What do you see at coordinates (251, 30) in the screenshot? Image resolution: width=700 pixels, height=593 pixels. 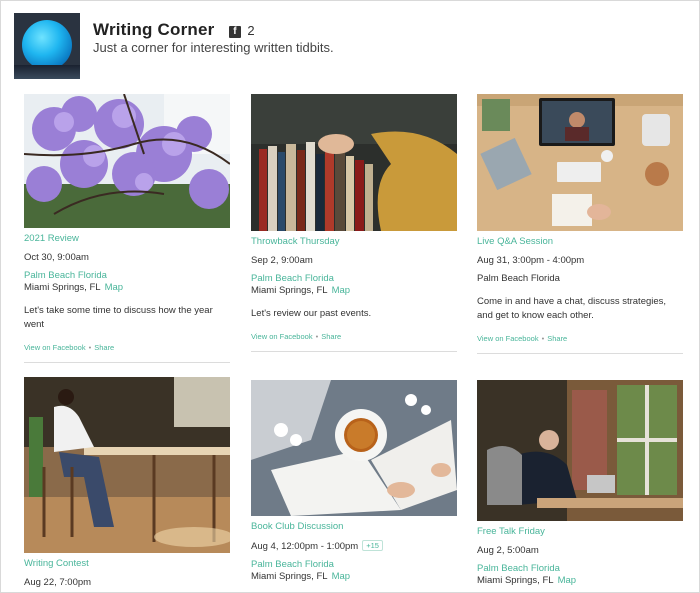 I see `facebook-count: 2` at bounding box center [251, 30].